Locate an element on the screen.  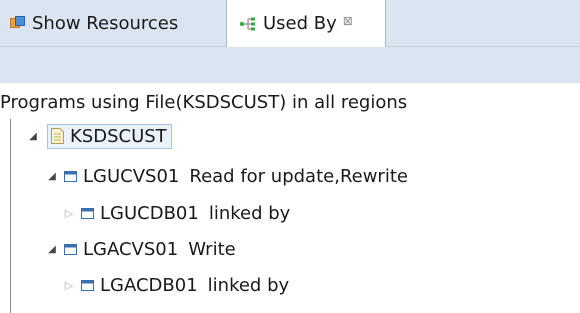
view-toolbar-area is located at coordinates (290, 65).